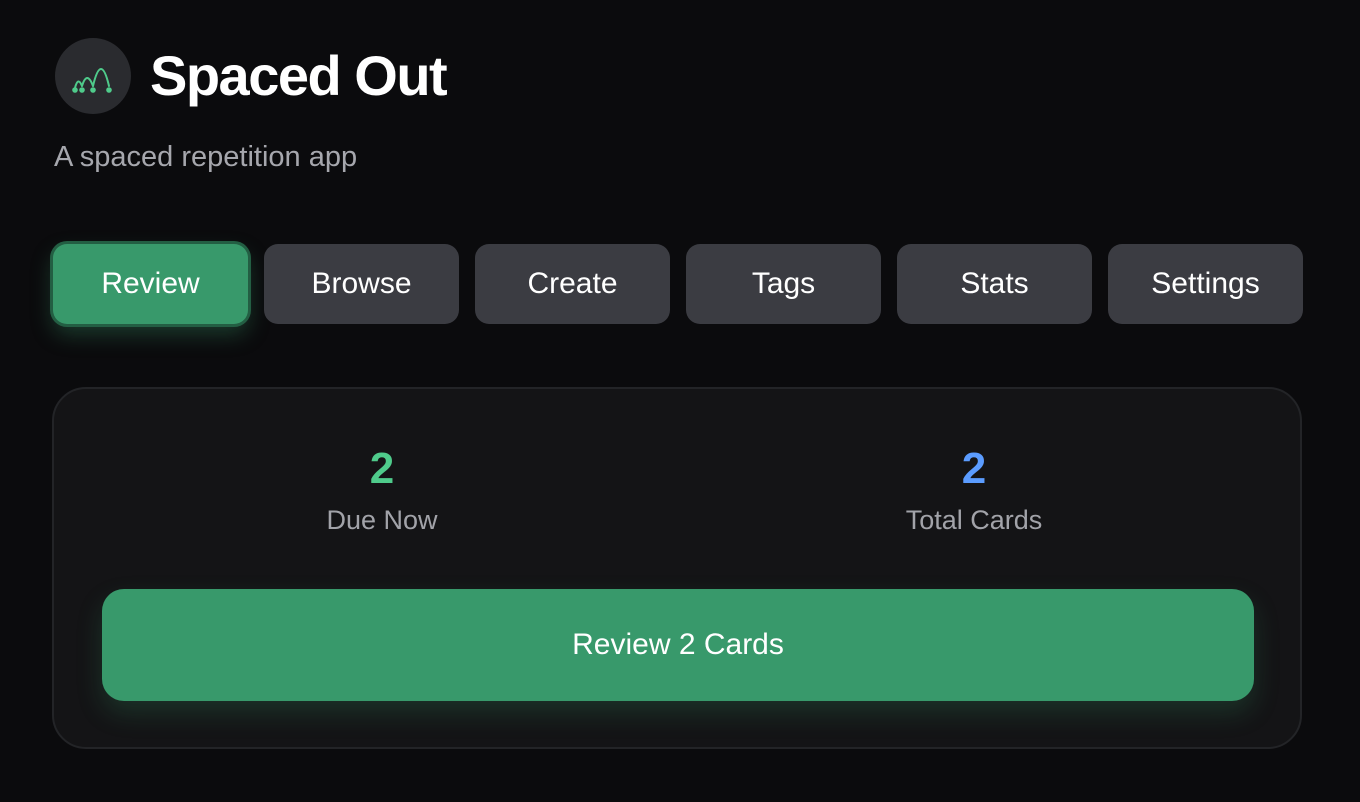  What do you see at coordinates (783, 284) in the screenshot?
I see `tab-tags: Tags` at bounding box center [783, 284].